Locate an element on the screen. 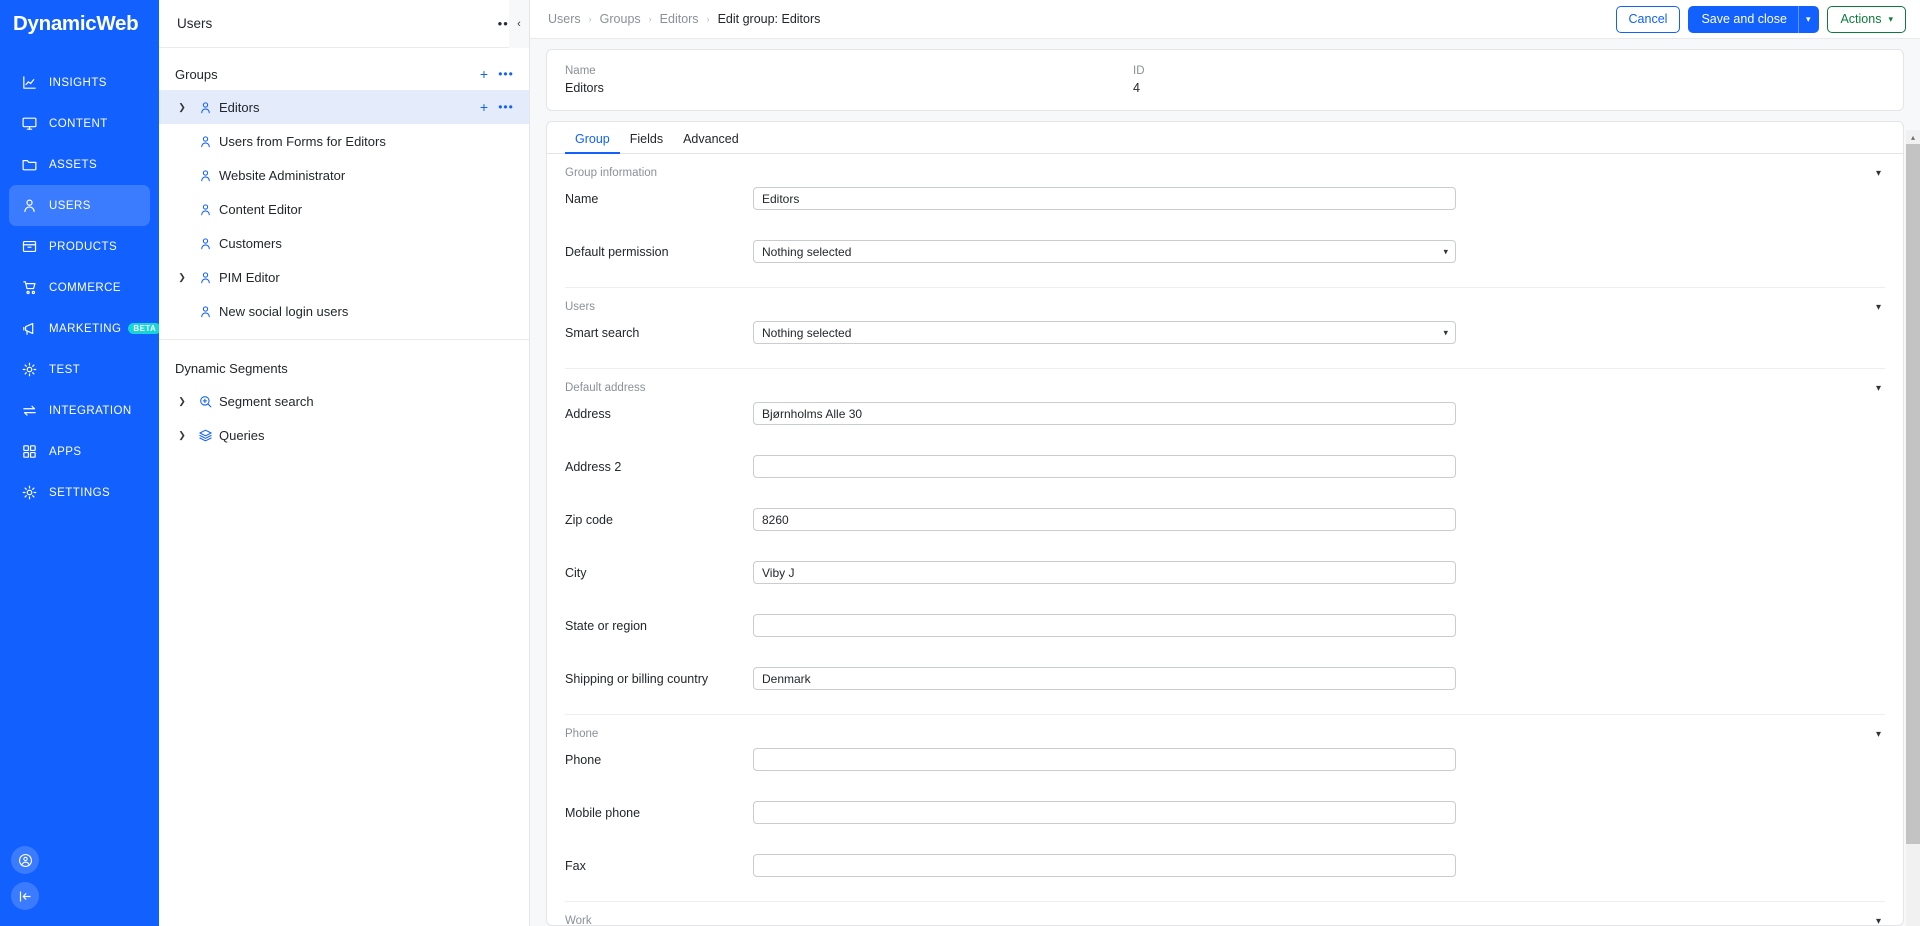 This screenshot has width=1920, height=926. tree-item: ❯ Segment search is located at coordinates (344, 401).